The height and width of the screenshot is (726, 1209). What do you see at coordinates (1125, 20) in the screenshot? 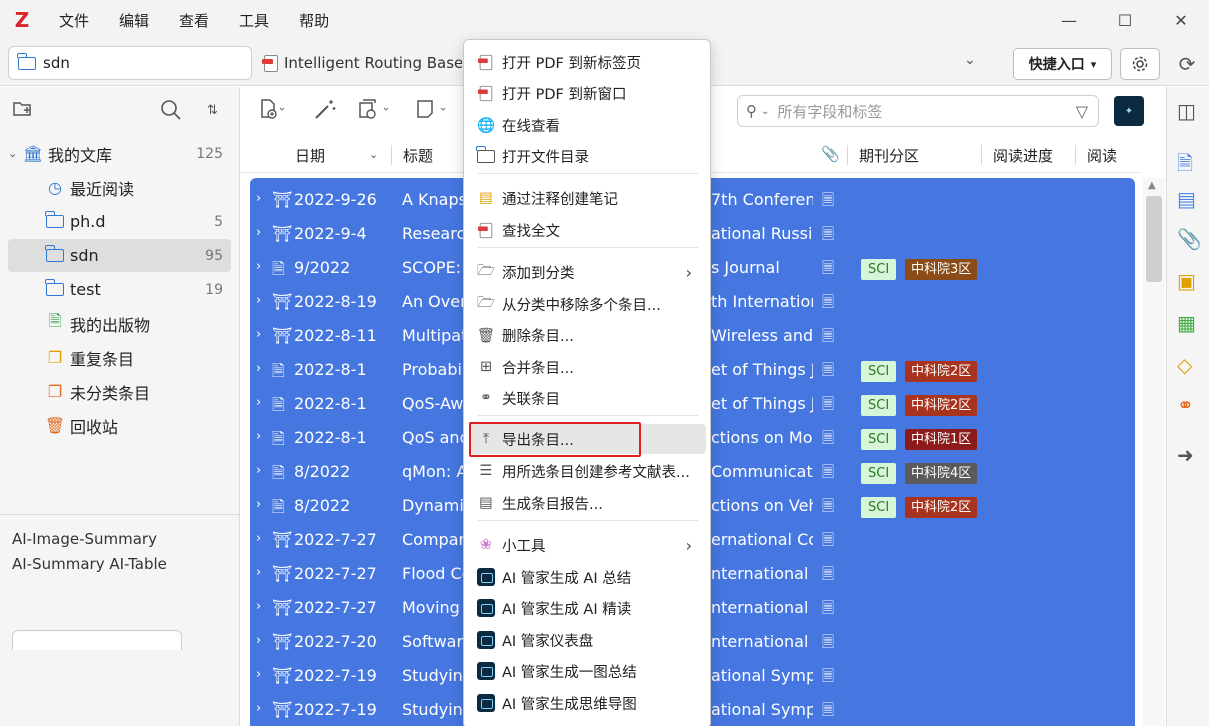
I see `maximize-button: ☐` at bounding box center [1125, 20].